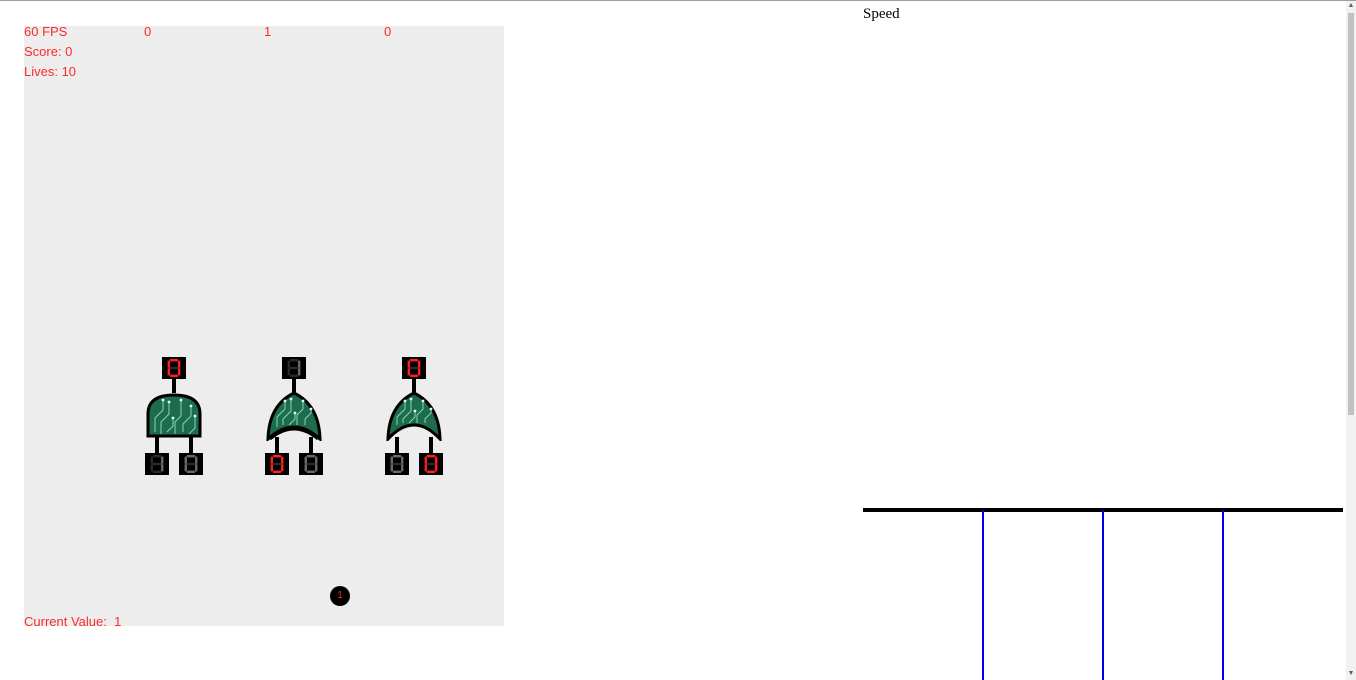 The image size is (1356, 680). What do you see at coordinates (340, 596) in the screenshot?
I see `value-ball: 1` at bounding box center [340, 596].